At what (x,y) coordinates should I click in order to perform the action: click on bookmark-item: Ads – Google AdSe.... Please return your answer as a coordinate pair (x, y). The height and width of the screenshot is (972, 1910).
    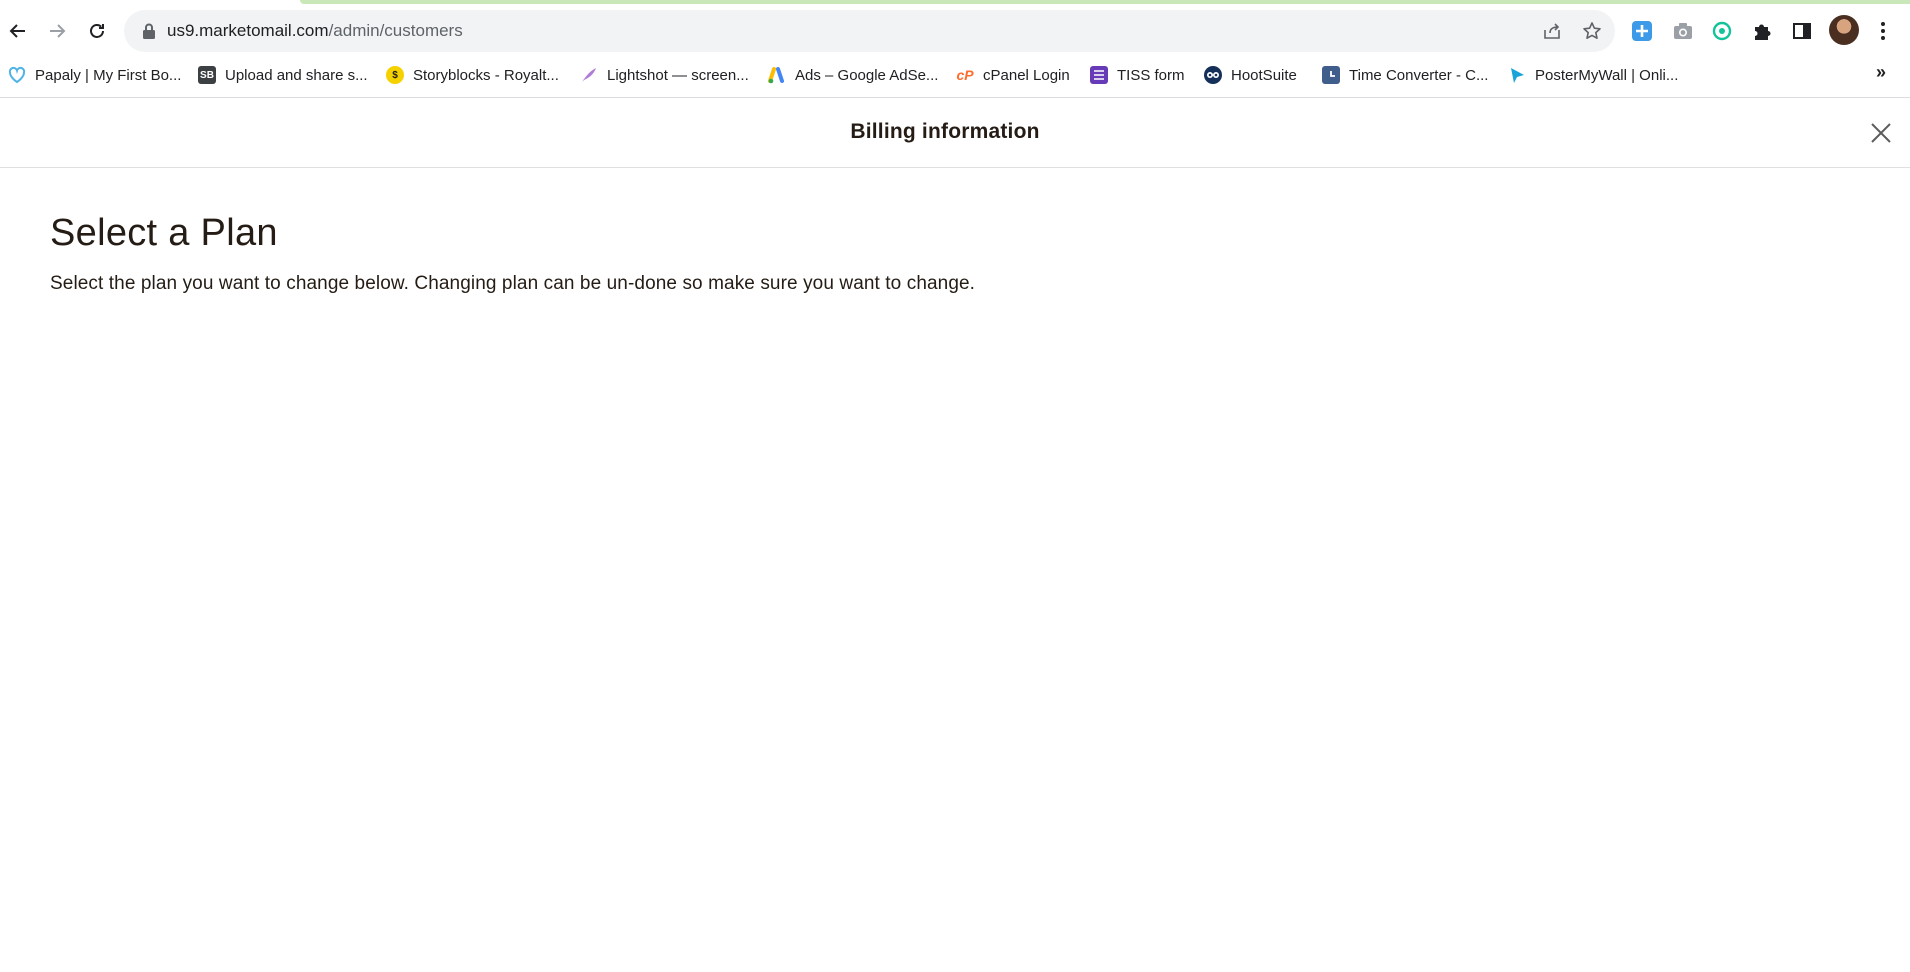
    Looking at the image, I should click on (853, 75).